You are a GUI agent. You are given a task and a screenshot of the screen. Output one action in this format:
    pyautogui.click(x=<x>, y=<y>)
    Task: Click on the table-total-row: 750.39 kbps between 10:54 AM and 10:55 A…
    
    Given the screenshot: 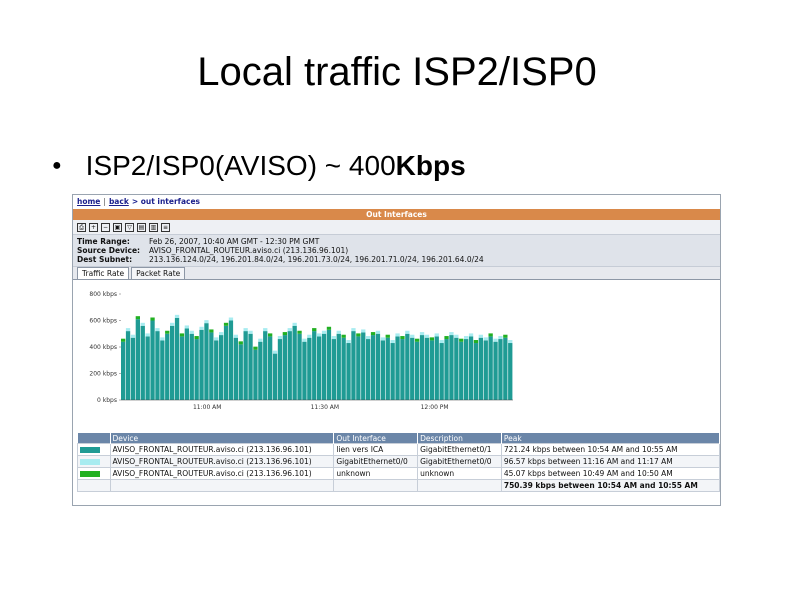 What is the action you would take?
    pyautogui.click(x=398, y=485)
    